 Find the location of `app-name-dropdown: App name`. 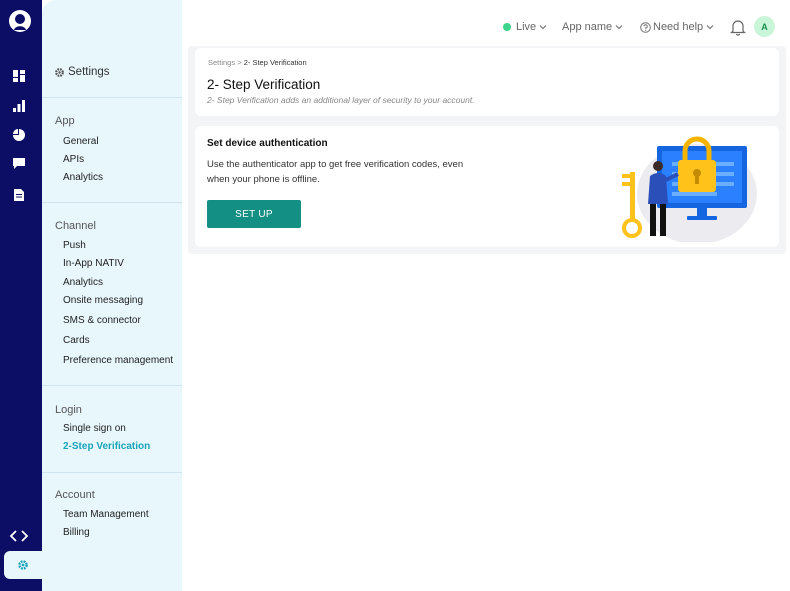

app-name-dropdown: App name is located at coordinates (592, 27).